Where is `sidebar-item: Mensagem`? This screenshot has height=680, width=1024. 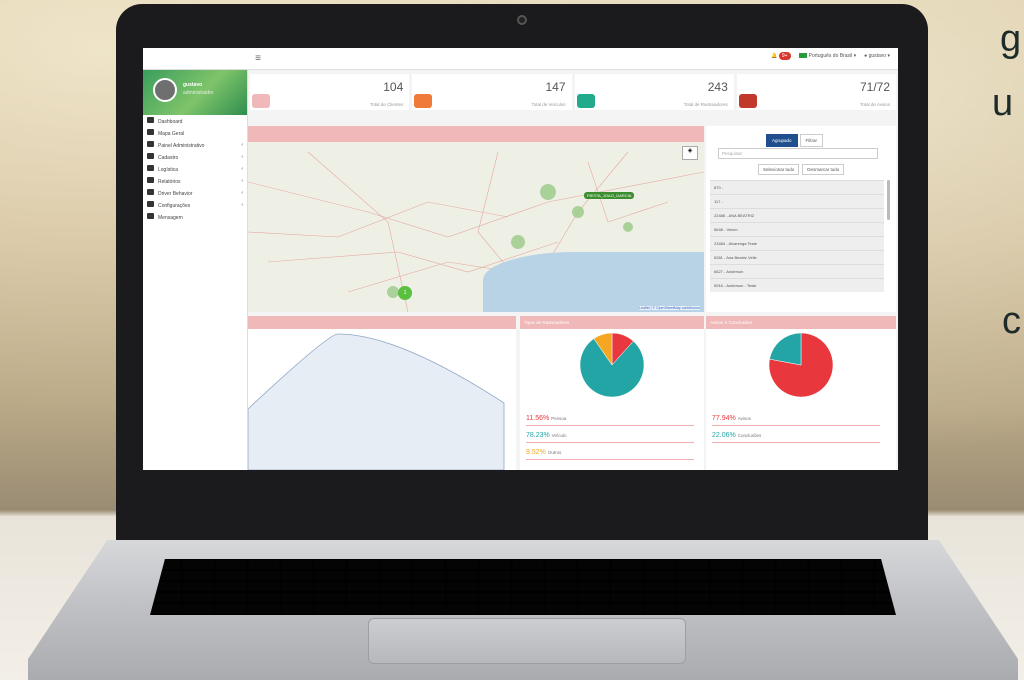
sidebar-item: Mensagem is located at coordinates (195, 217).